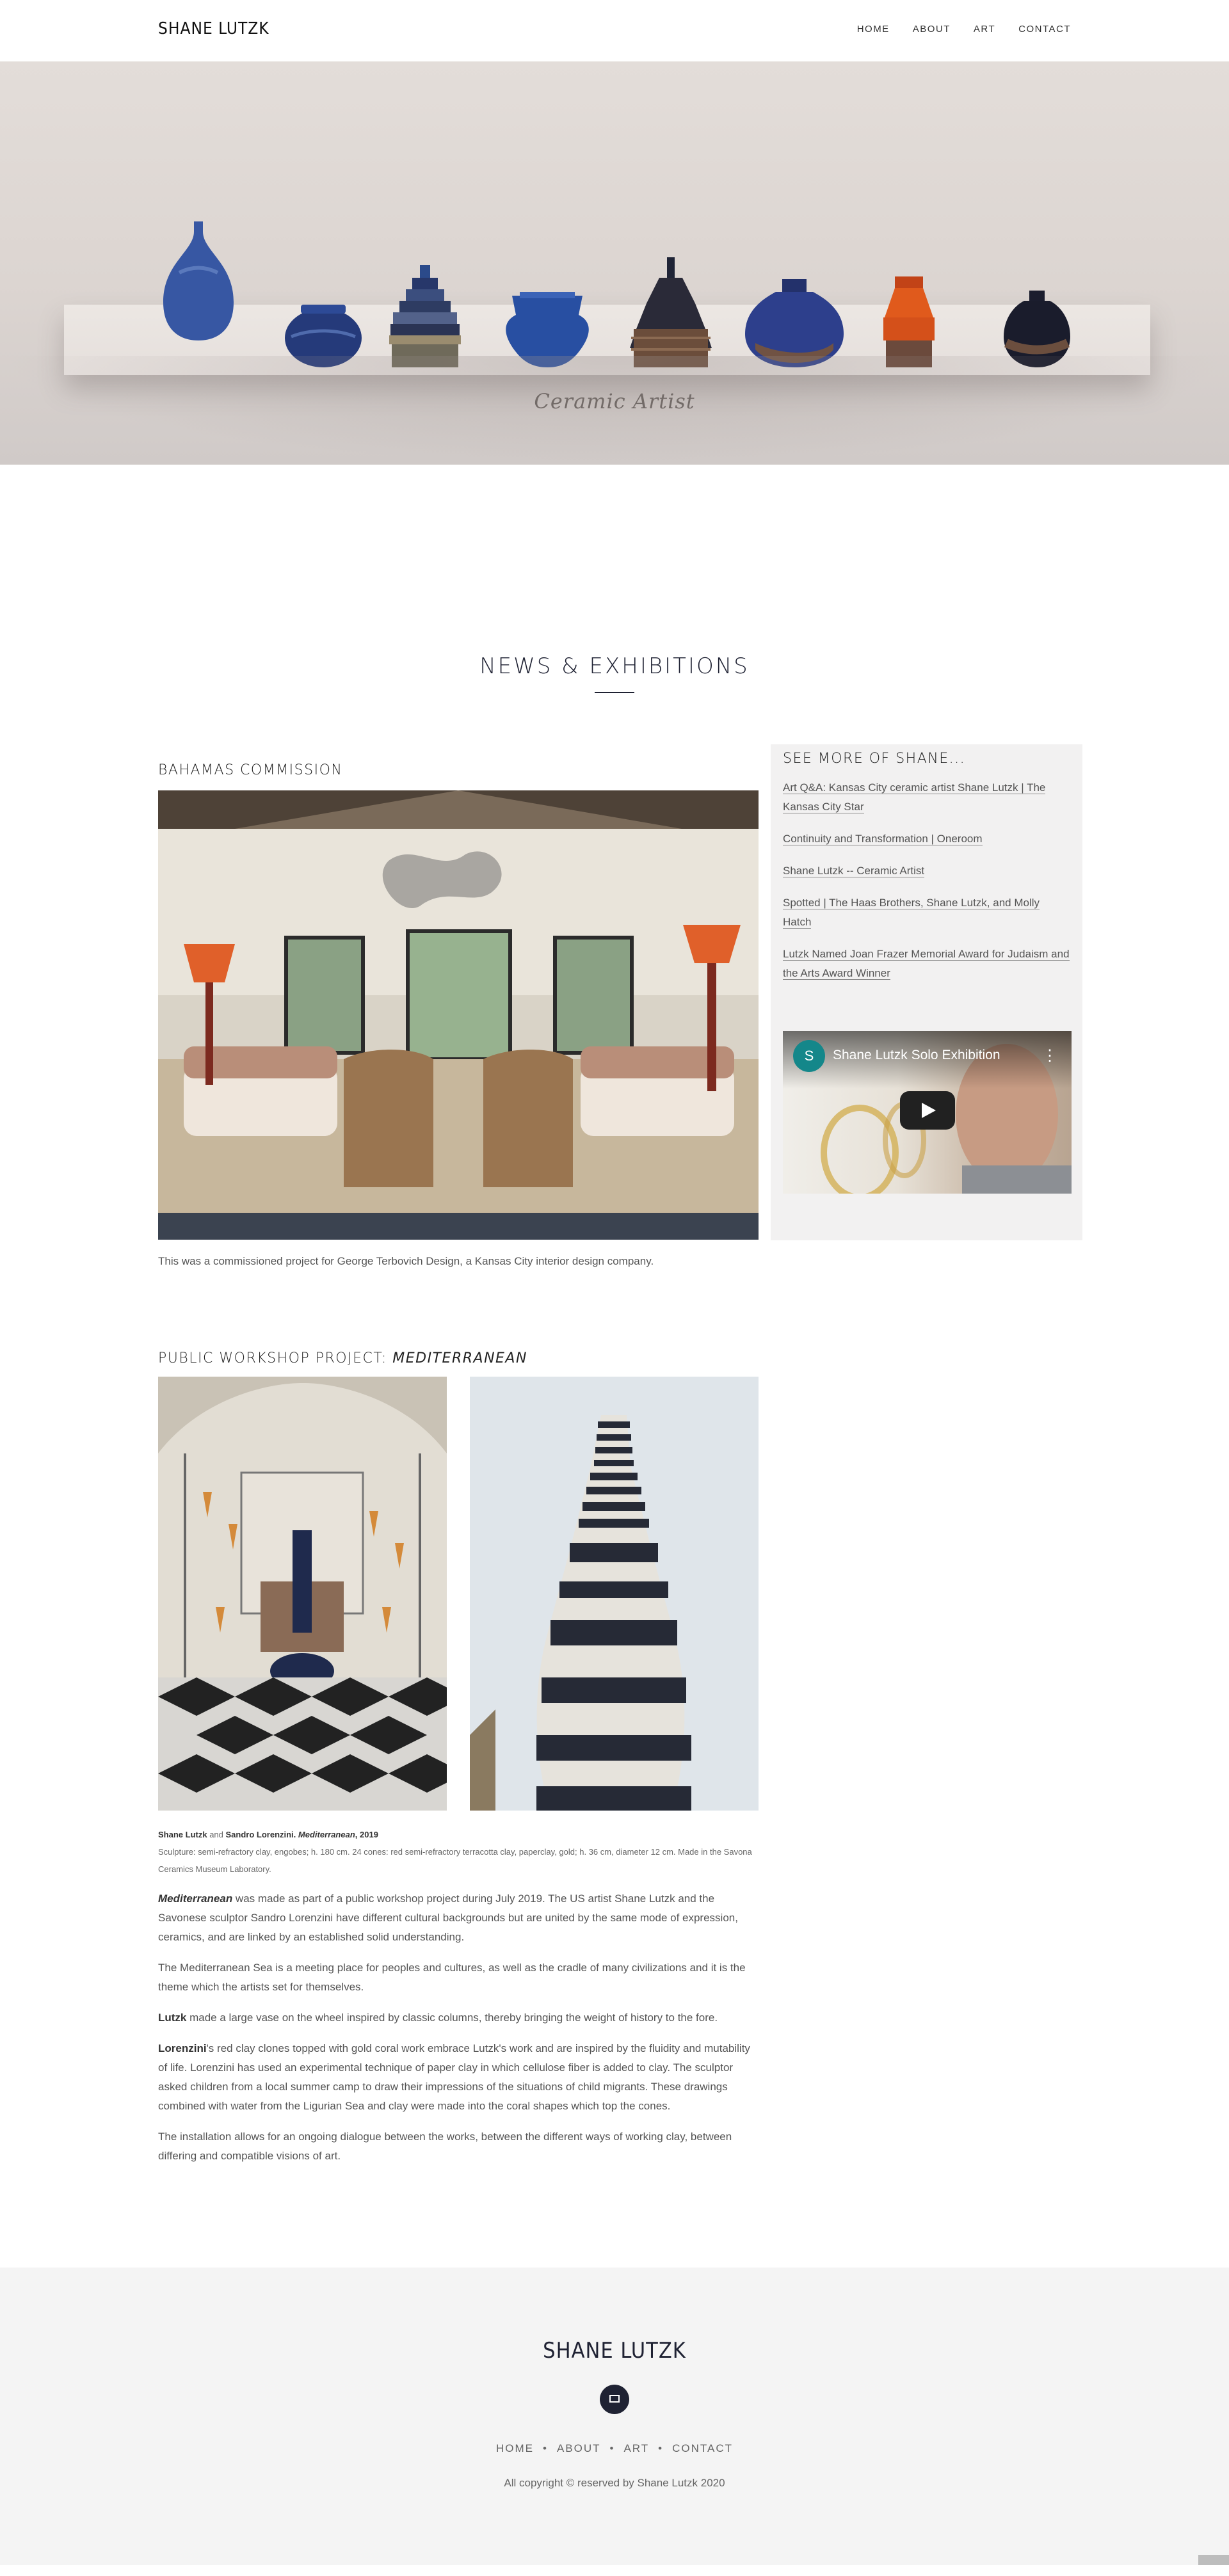 The width and height of the screenshot is (1229, 2576). Describe the element at coordinates (515, 2448) in the screenshot. I see `footer-nav-home: HOME` at that location.